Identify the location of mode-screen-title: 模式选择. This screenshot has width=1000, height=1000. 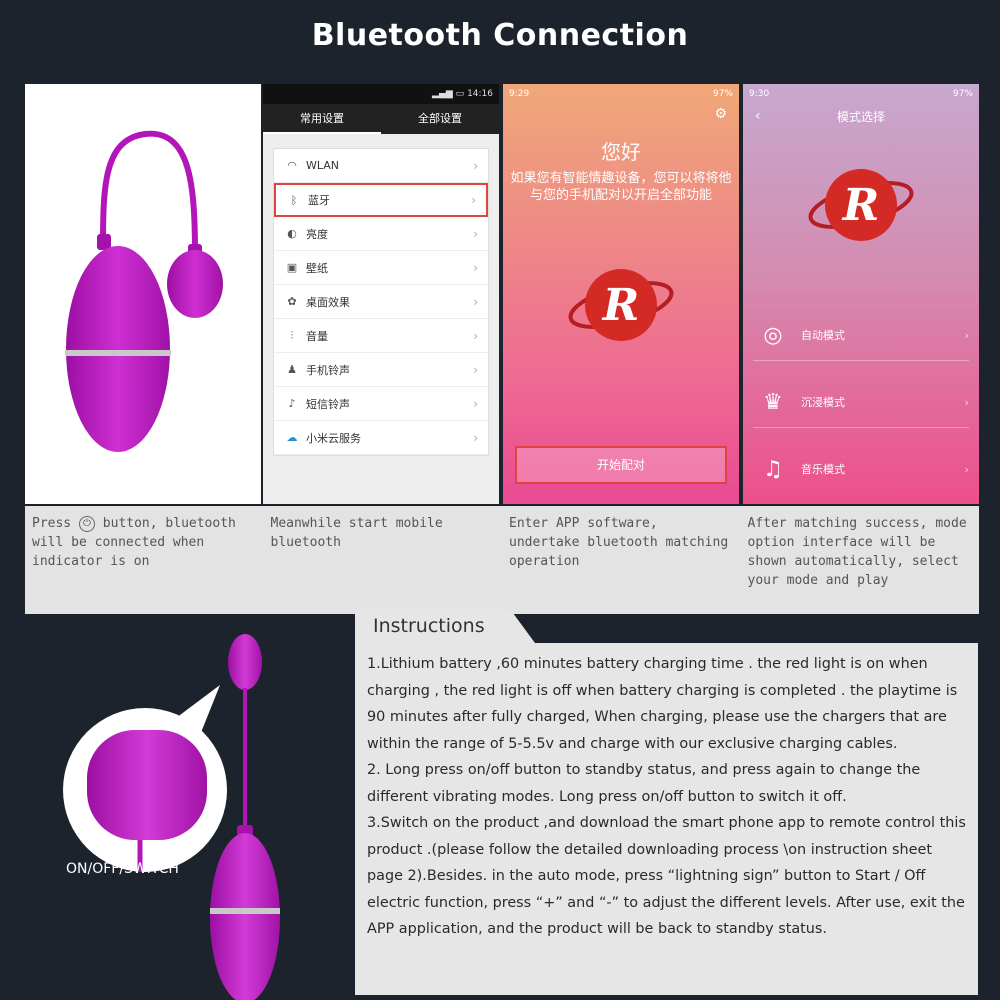
(860, 117).